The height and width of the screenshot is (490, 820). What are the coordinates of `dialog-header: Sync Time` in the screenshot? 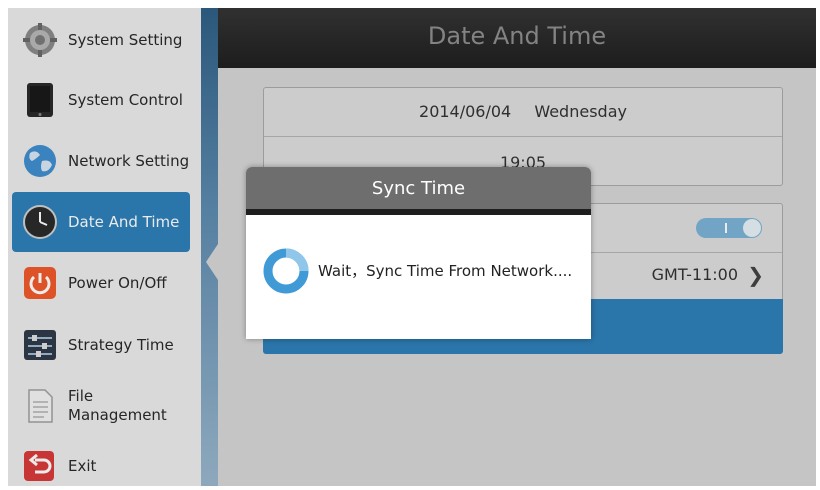 It's located at (418, 188).